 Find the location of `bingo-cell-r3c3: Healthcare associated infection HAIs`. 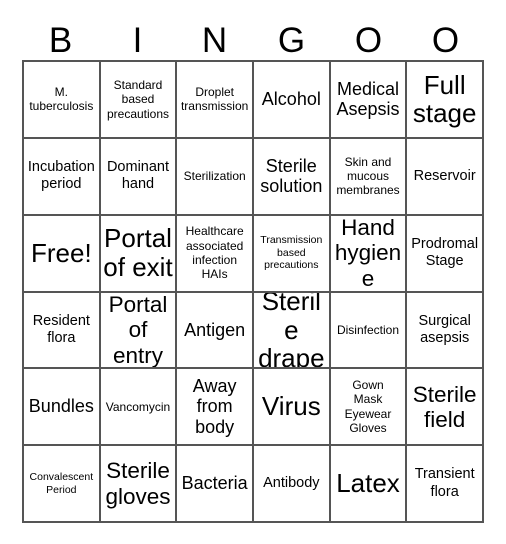

bingo-cell-r3c3: Healthcare associated infection HAIs is located at coordinates (215, 254).